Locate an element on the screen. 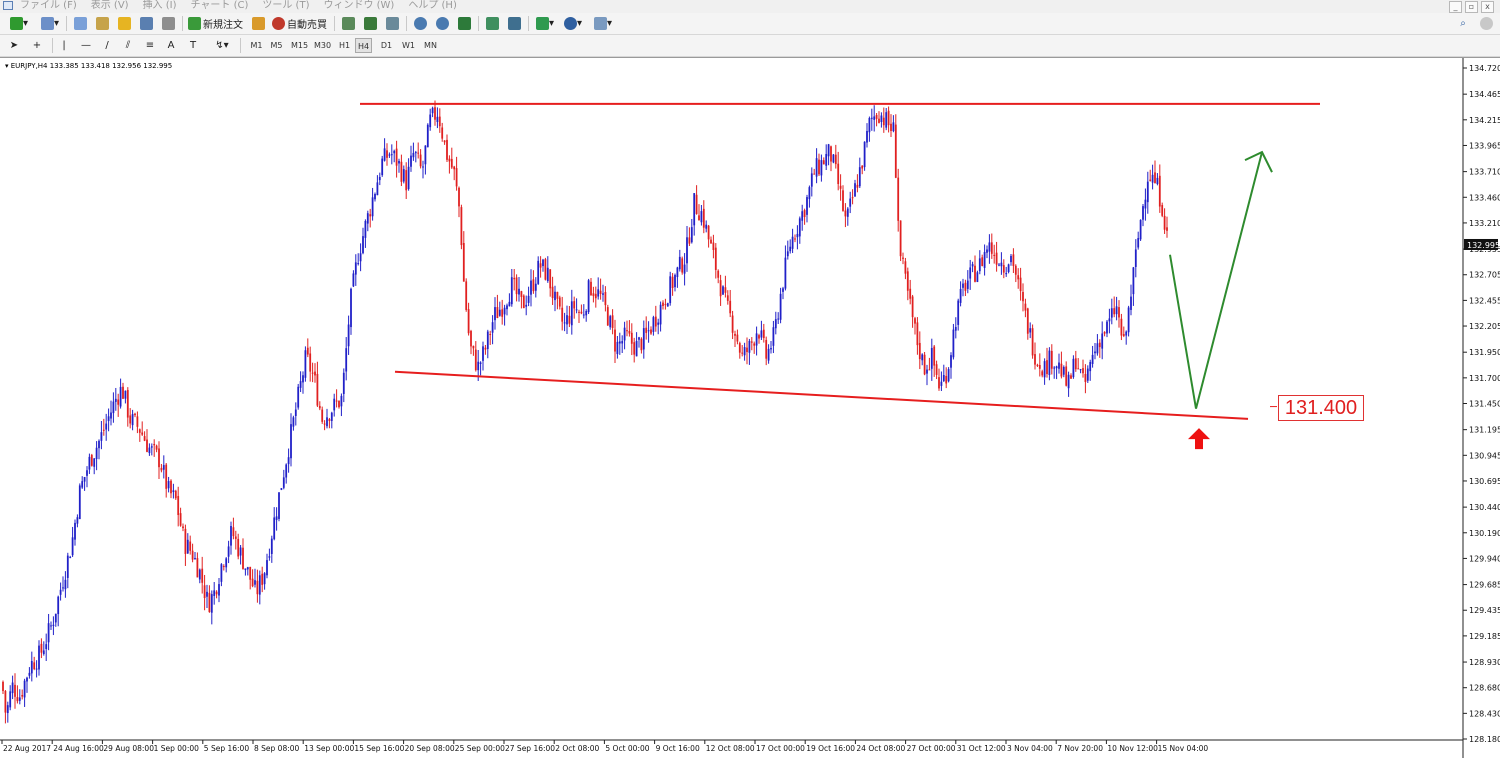  channel-icon: ⫽ is located at coordinates (128, 45).